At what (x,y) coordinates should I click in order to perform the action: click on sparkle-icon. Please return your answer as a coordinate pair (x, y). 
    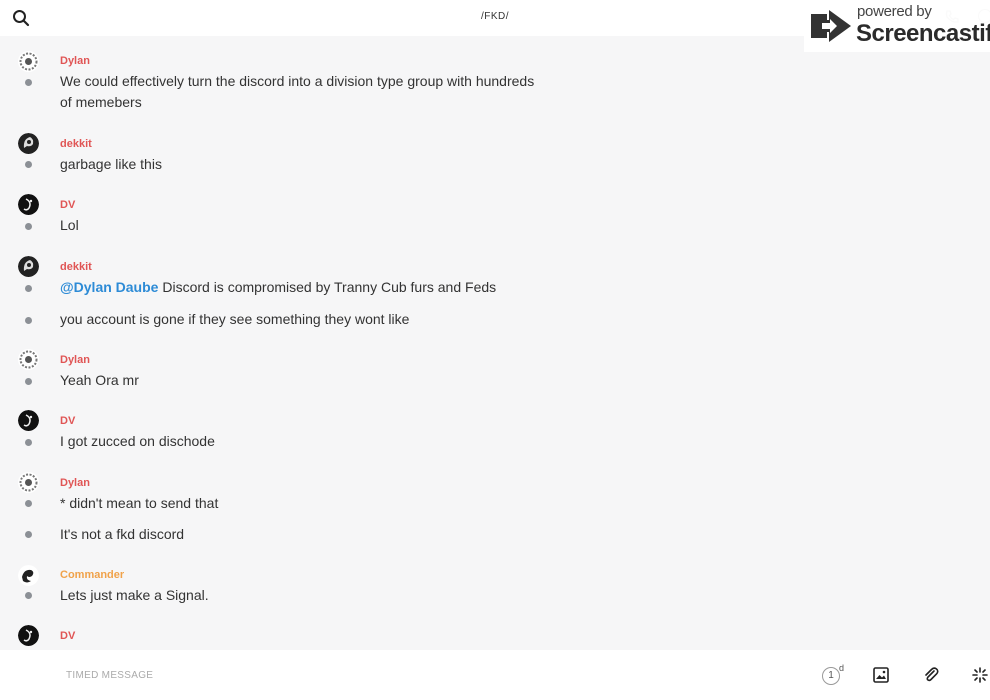
    Looking at the image, I should click on (980, 675).